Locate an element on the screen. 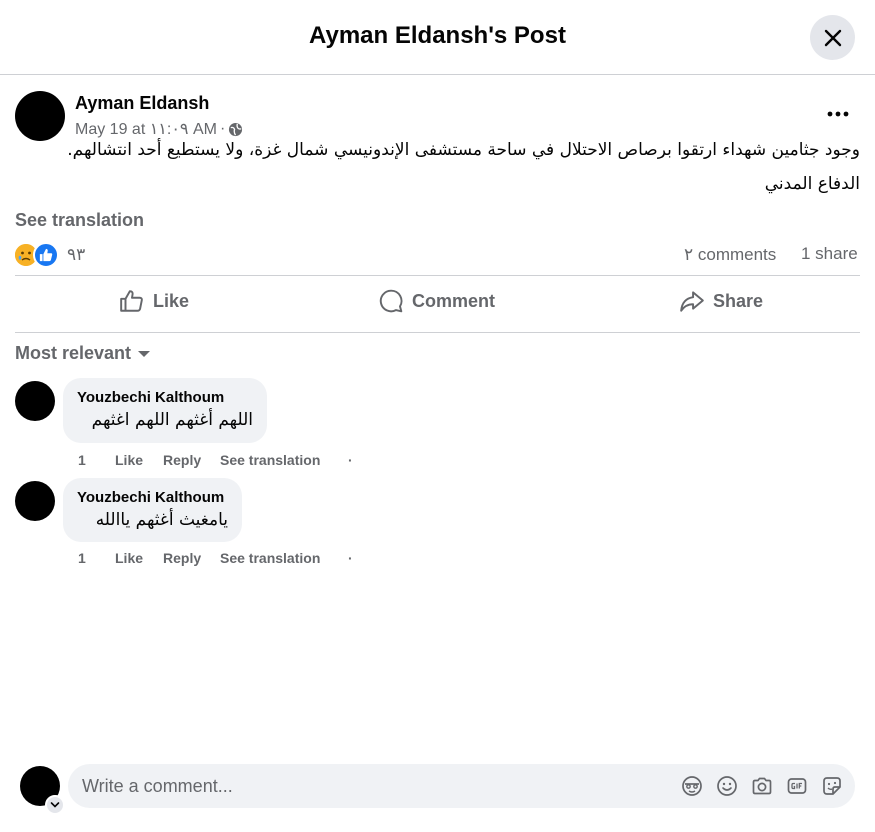  author-avatar is located at coordinates (40, 116).